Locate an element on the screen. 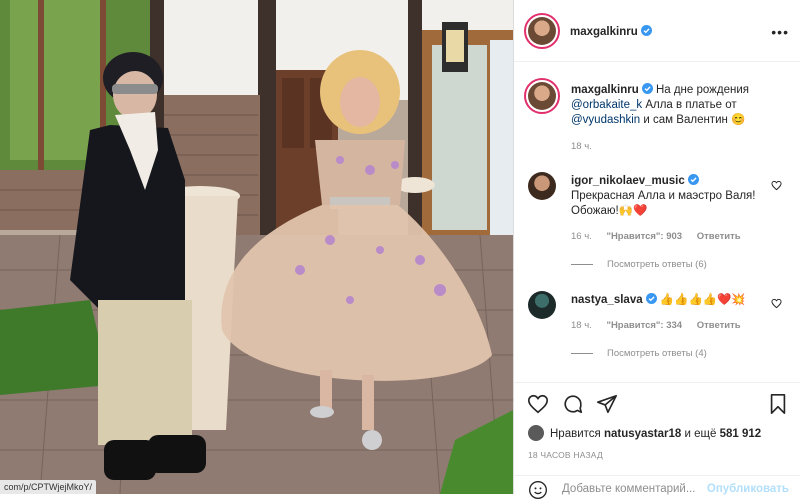 The image size is (800, 500). comment-time: 16 ч. is located at coordinates (581, 236).